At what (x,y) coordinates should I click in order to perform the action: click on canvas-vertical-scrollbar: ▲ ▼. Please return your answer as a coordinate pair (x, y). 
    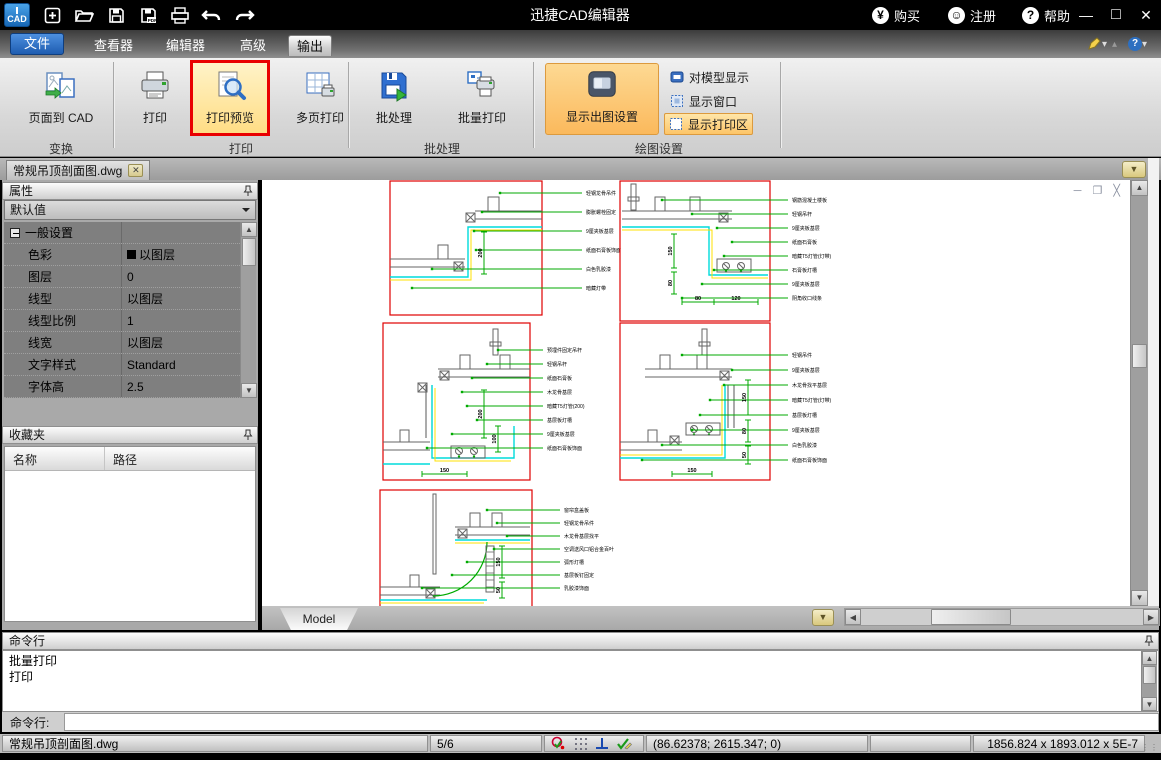
    Looking at the image, I should click on (1139, 393).